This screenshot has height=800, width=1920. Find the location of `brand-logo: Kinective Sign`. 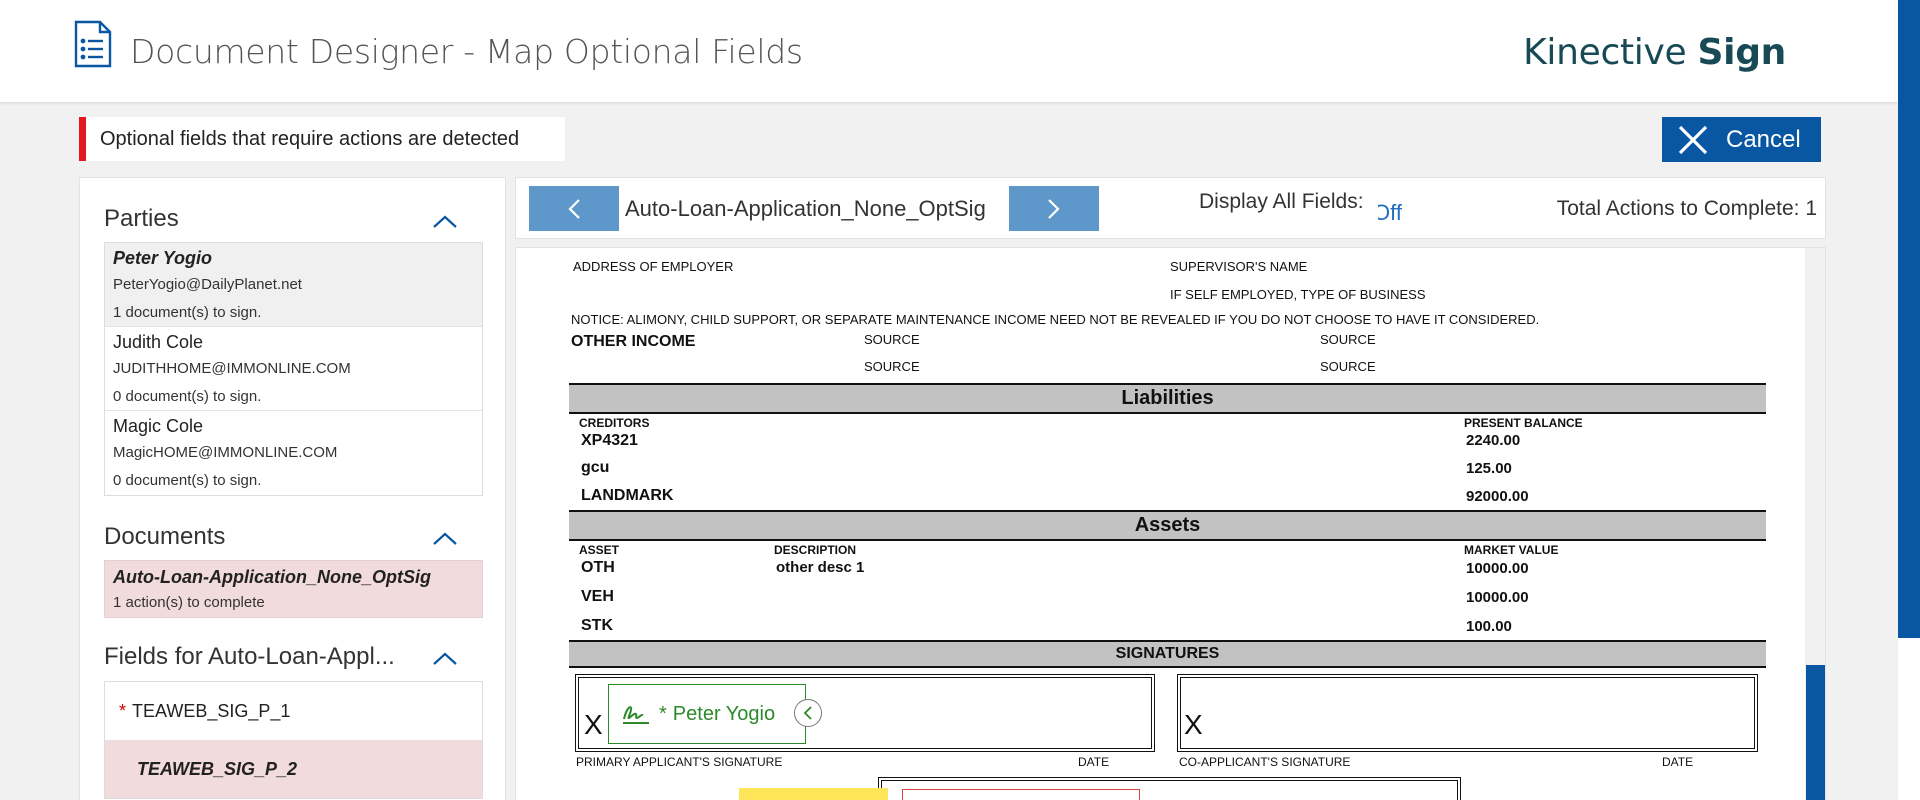

brand-logo: Kinective Sign is located at coordinates (1654, 52).